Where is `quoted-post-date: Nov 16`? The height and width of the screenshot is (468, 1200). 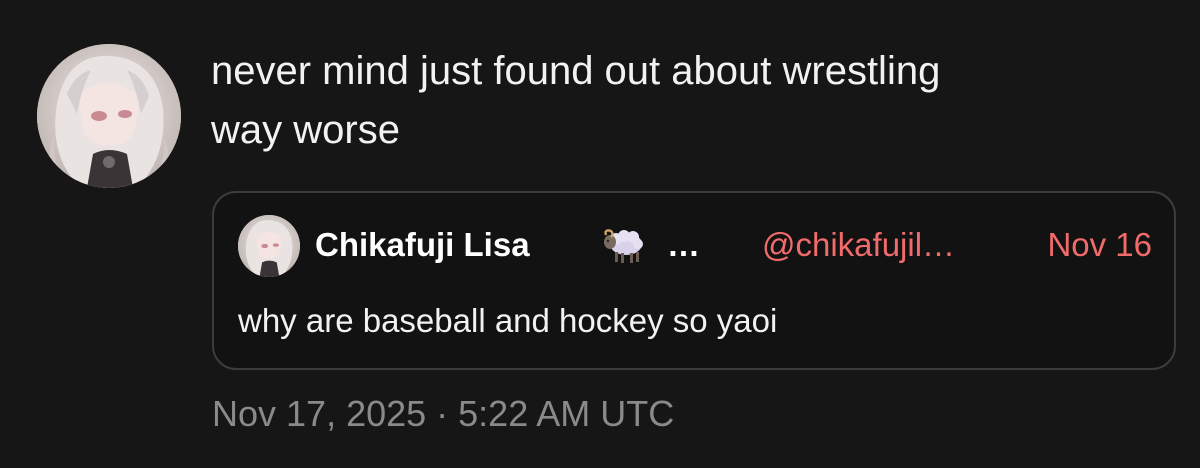 quoted-post-date: Nov 16 is located at coordinates (1099, 245).